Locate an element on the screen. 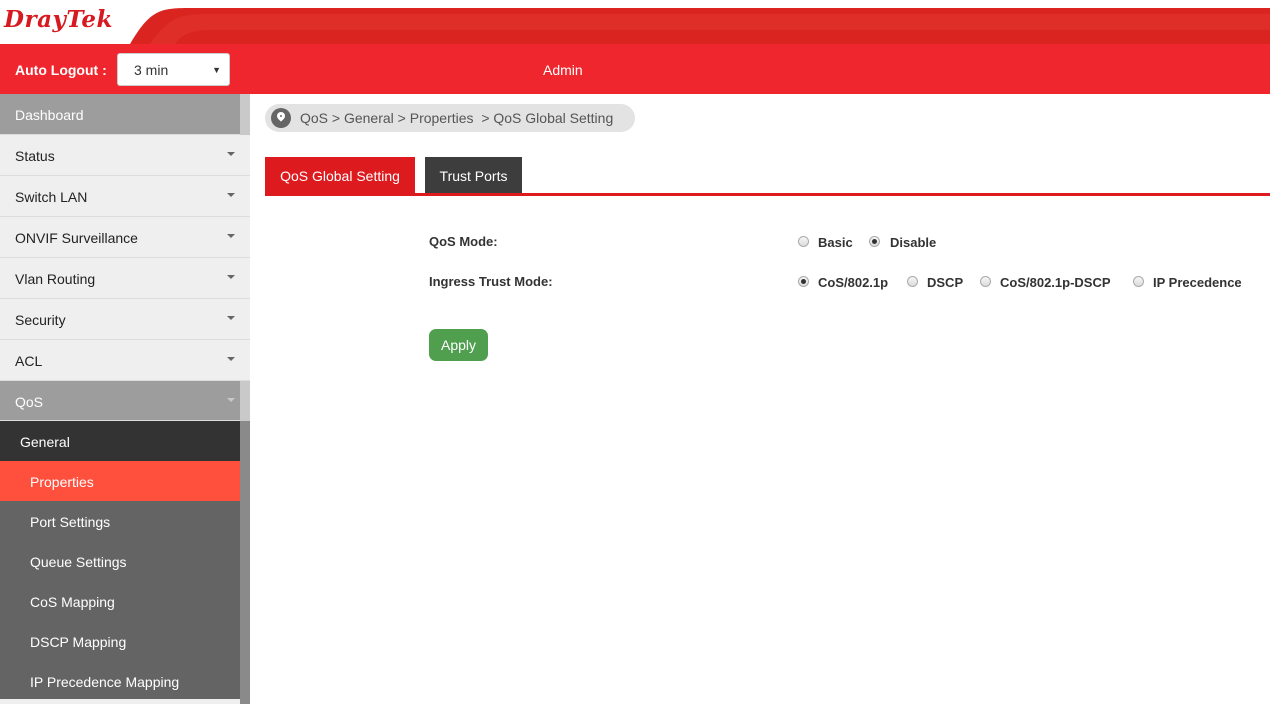 The image size is (1270, 704). brand-strip is located at coordinates (700, 26).